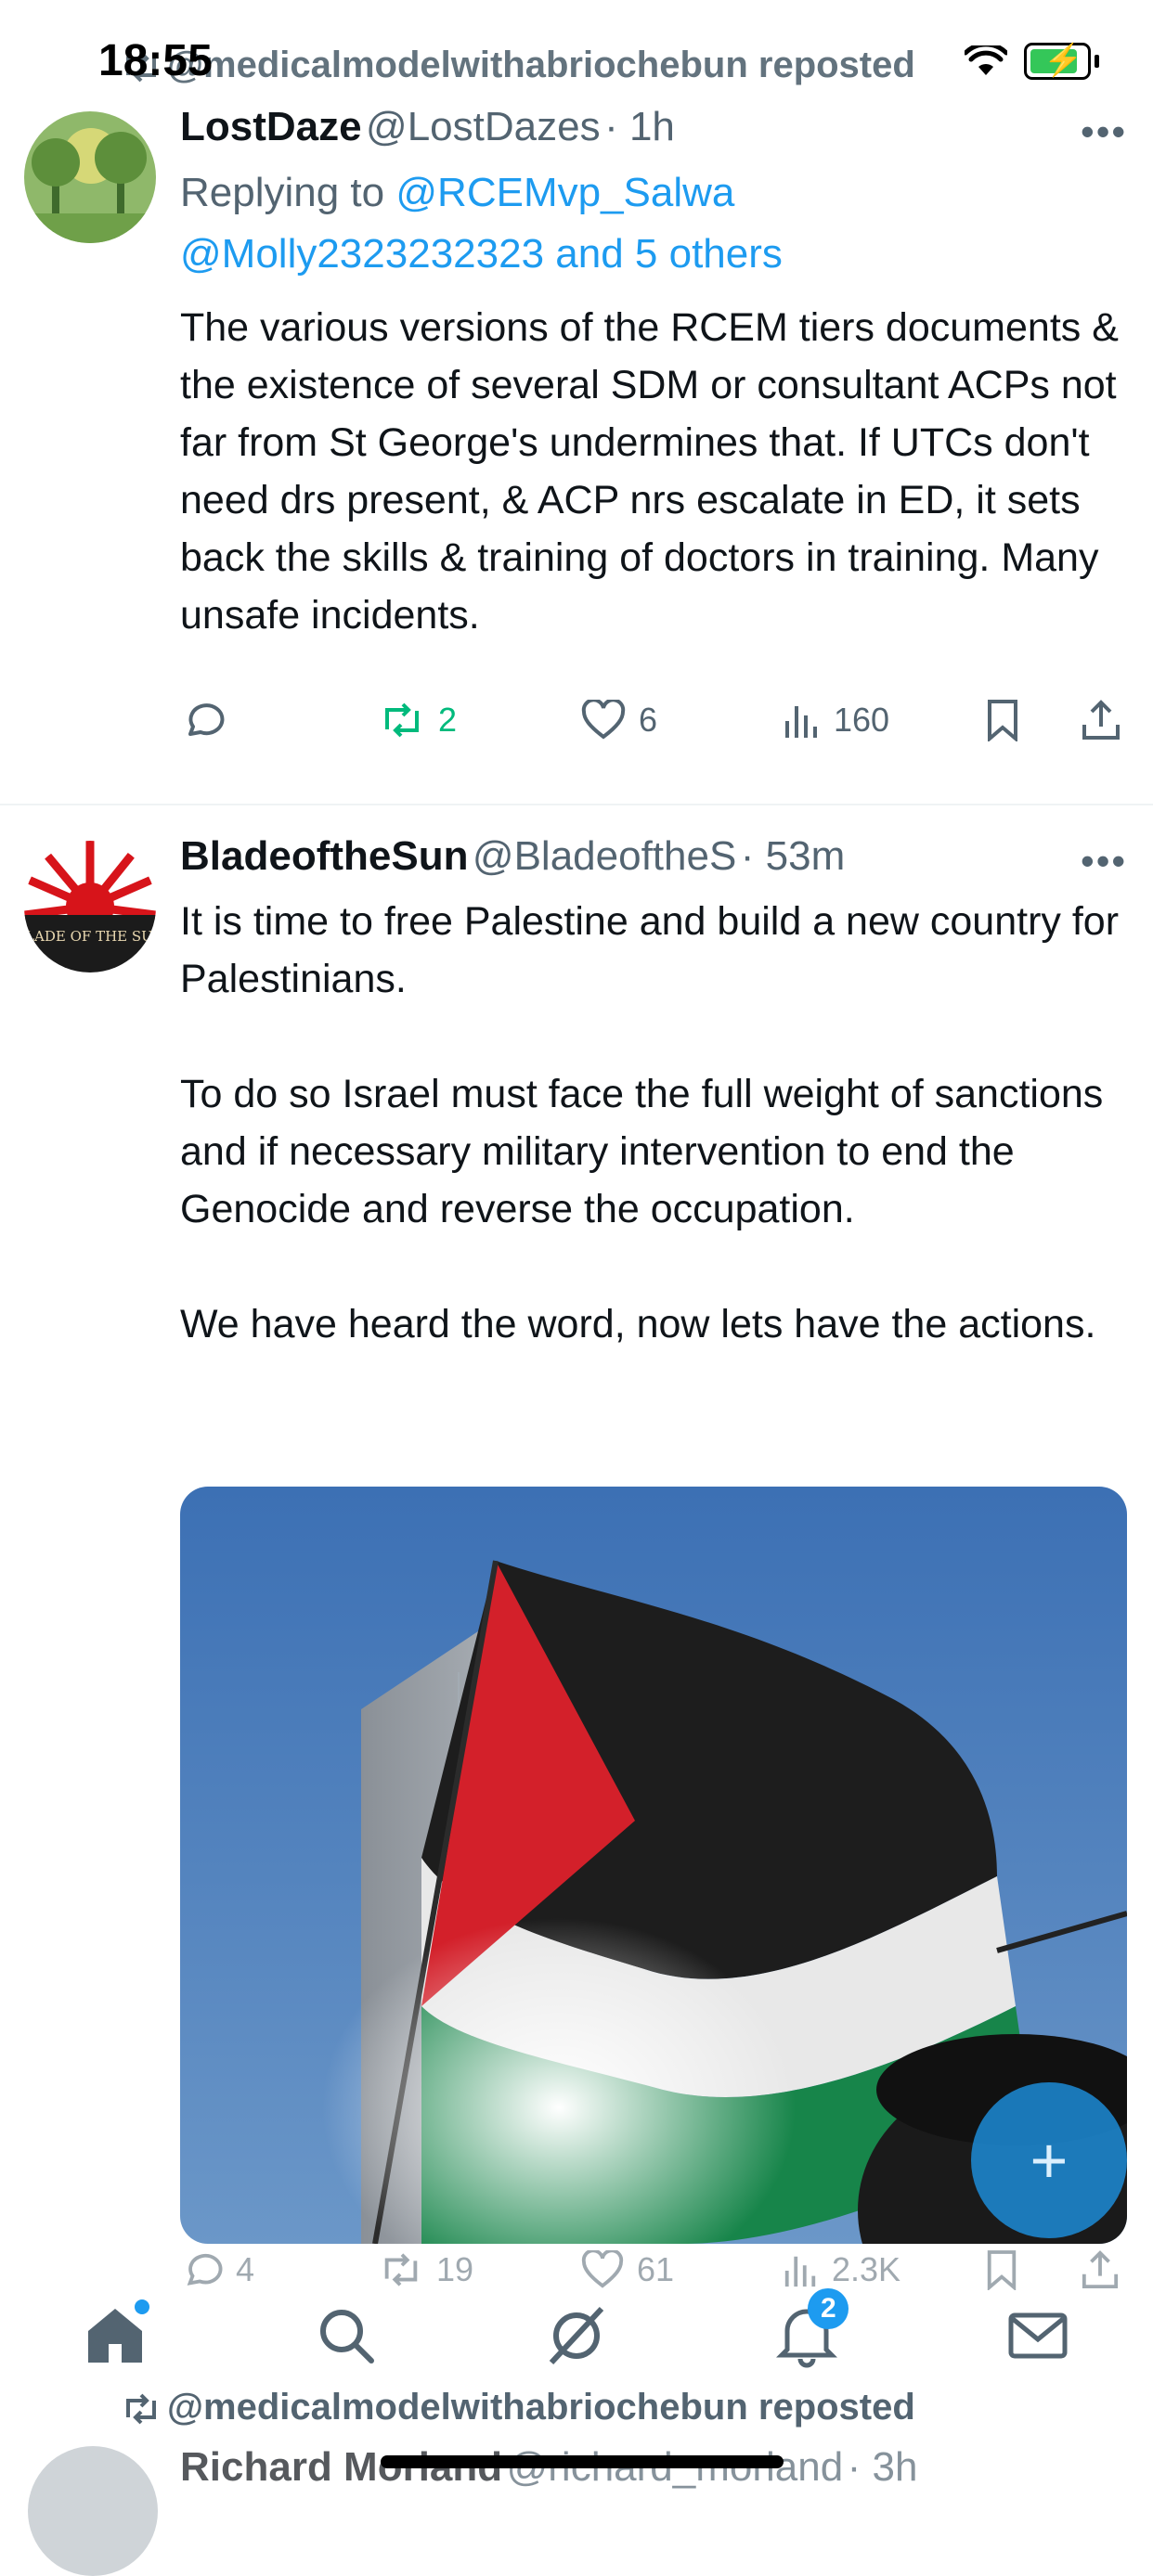 This screenshot has height=2576, width=1153. I want to click on divider, so click(576, 804).